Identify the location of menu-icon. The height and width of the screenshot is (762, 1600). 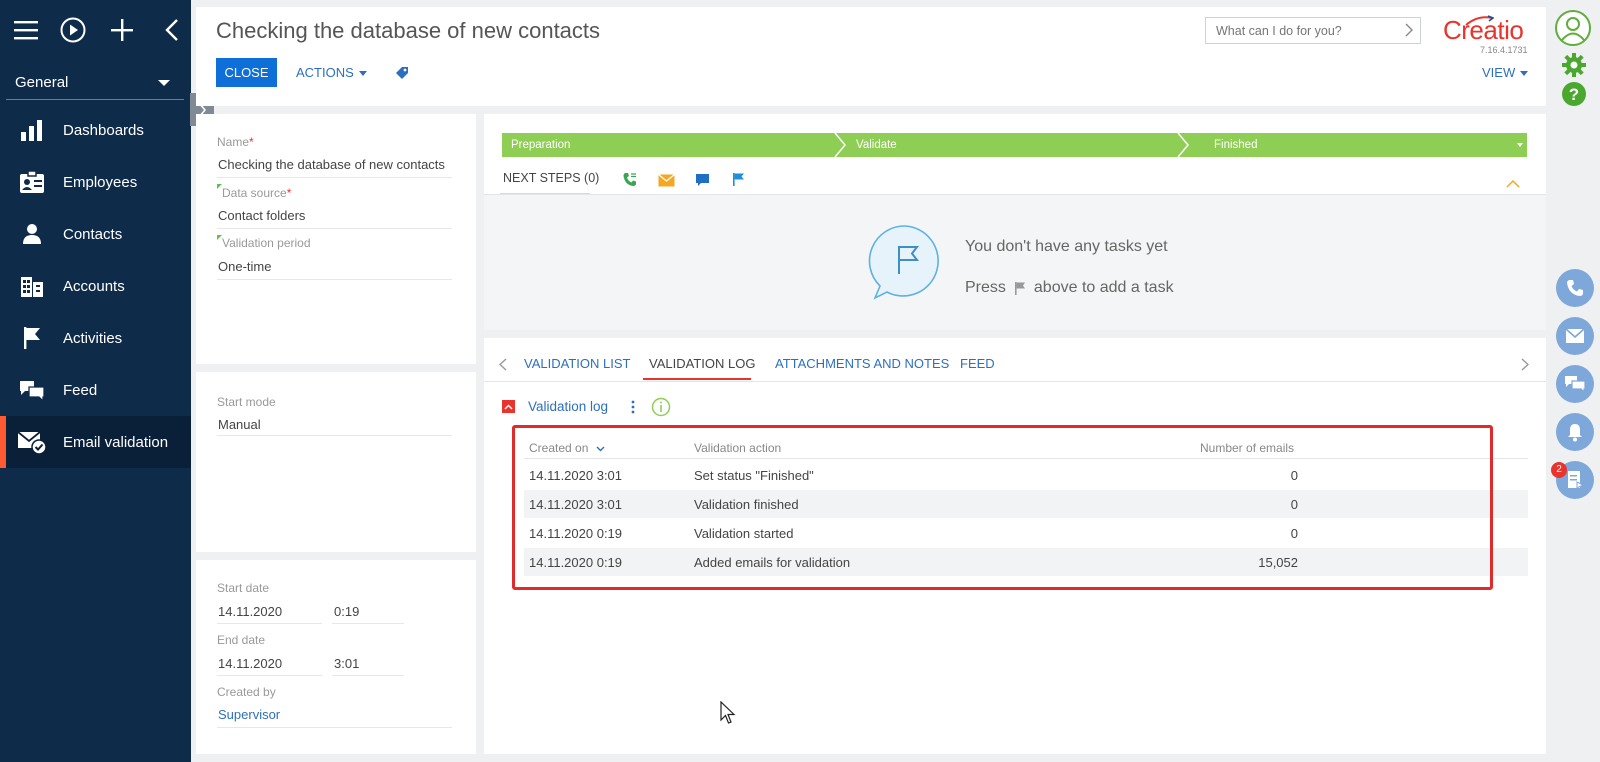
(26, 30).